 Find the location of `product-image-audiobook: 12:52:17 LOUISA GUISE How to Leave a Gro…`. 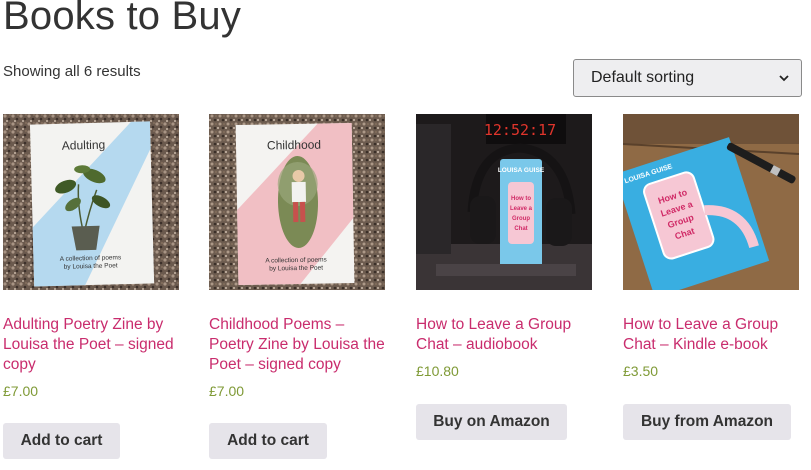

product-image-audiobook: 12:52:17 LOUISA GUISE How to Leave a Gro… is located at coordinates (504, 202).